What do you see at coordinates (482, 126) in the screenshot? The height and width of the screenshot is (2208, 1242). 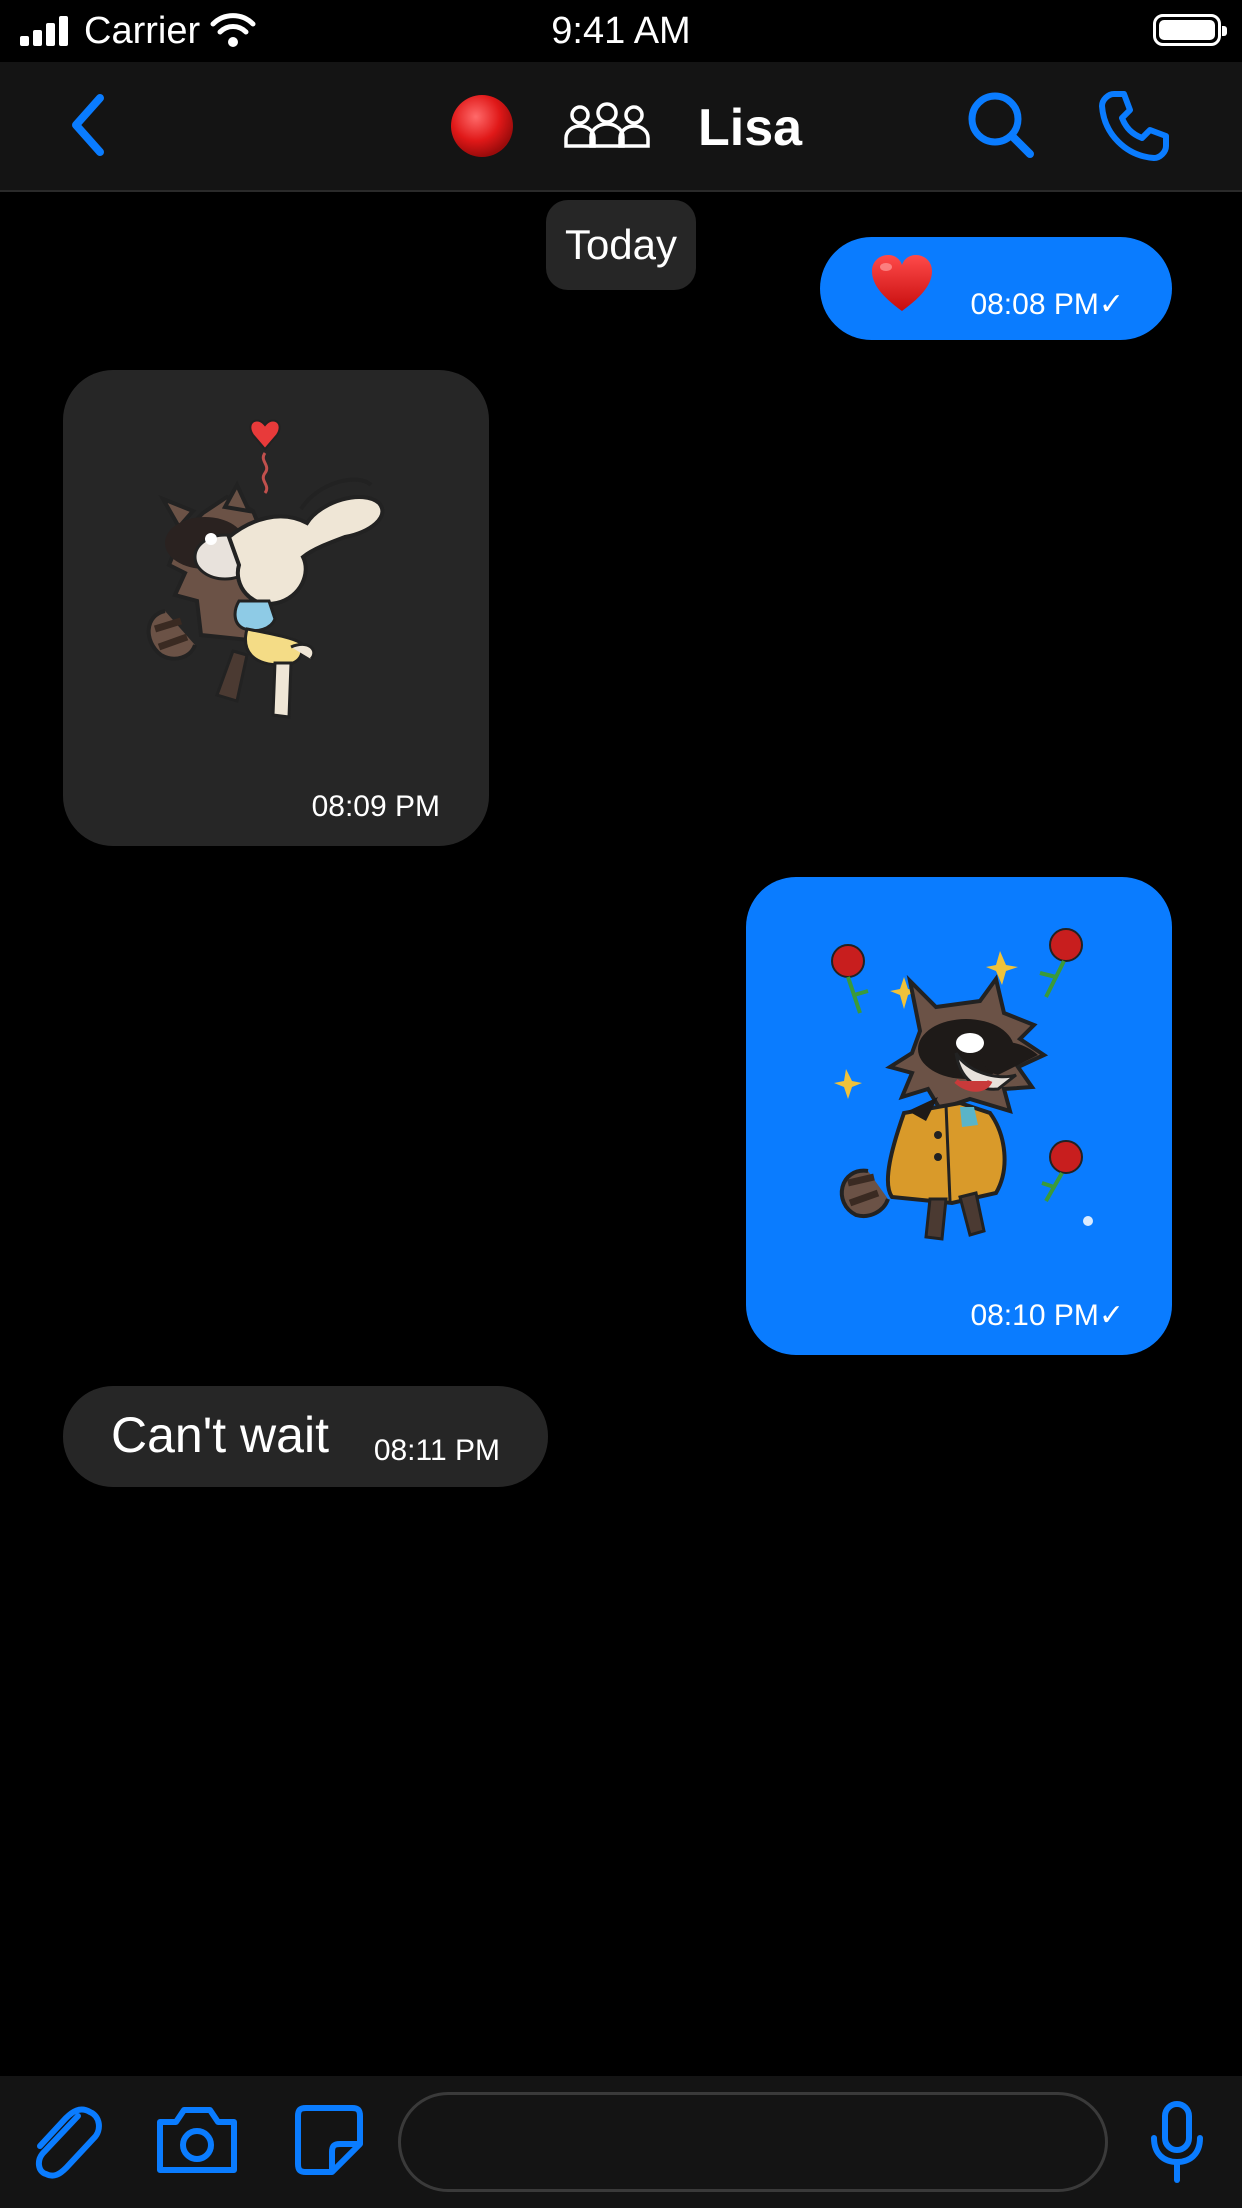 I see `red-dot-icon` at bounding box center [482, 126].